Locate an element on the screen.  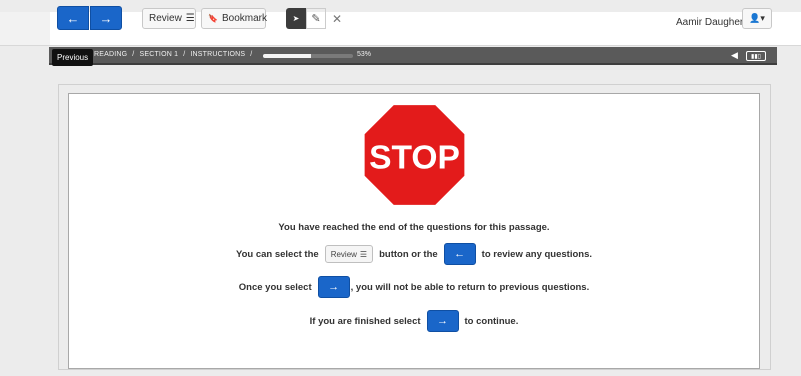
progress-bar is located at coordinates (308, 56).